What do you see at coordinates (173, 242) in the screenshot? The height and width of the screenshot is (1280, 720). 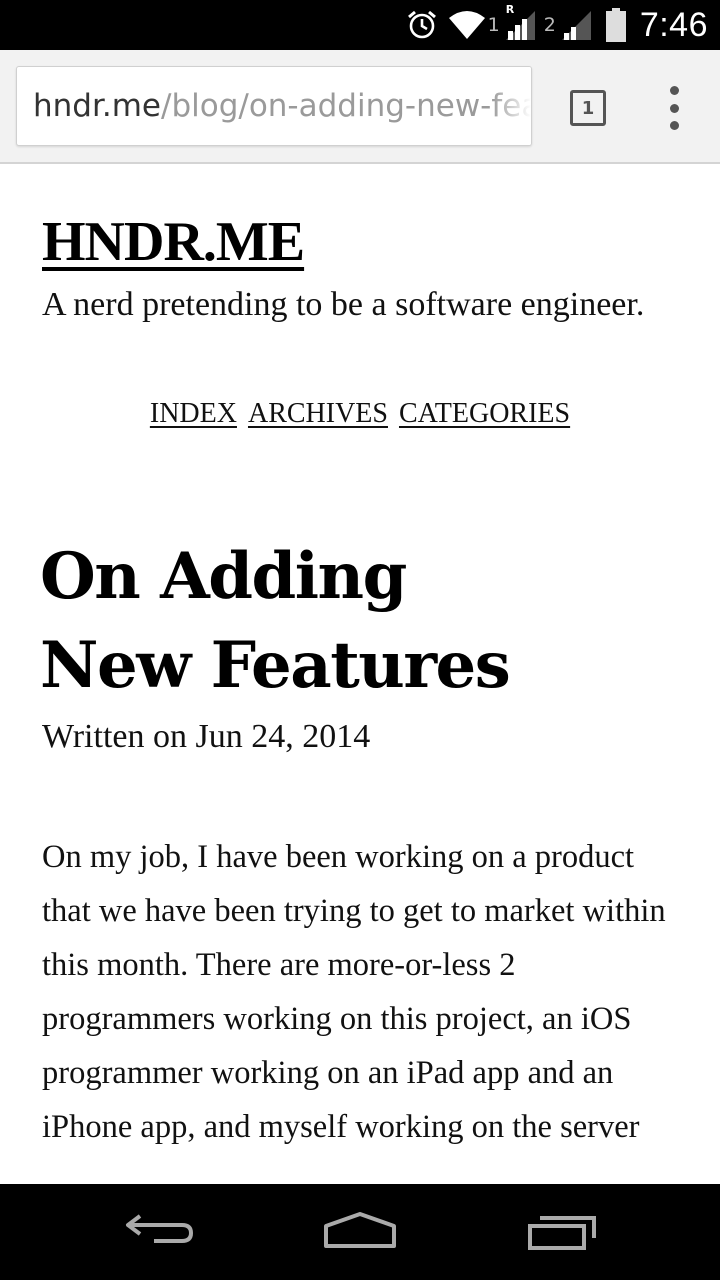 I see `site-title-link: HNDR.ME` at bounding box center [173, 242].